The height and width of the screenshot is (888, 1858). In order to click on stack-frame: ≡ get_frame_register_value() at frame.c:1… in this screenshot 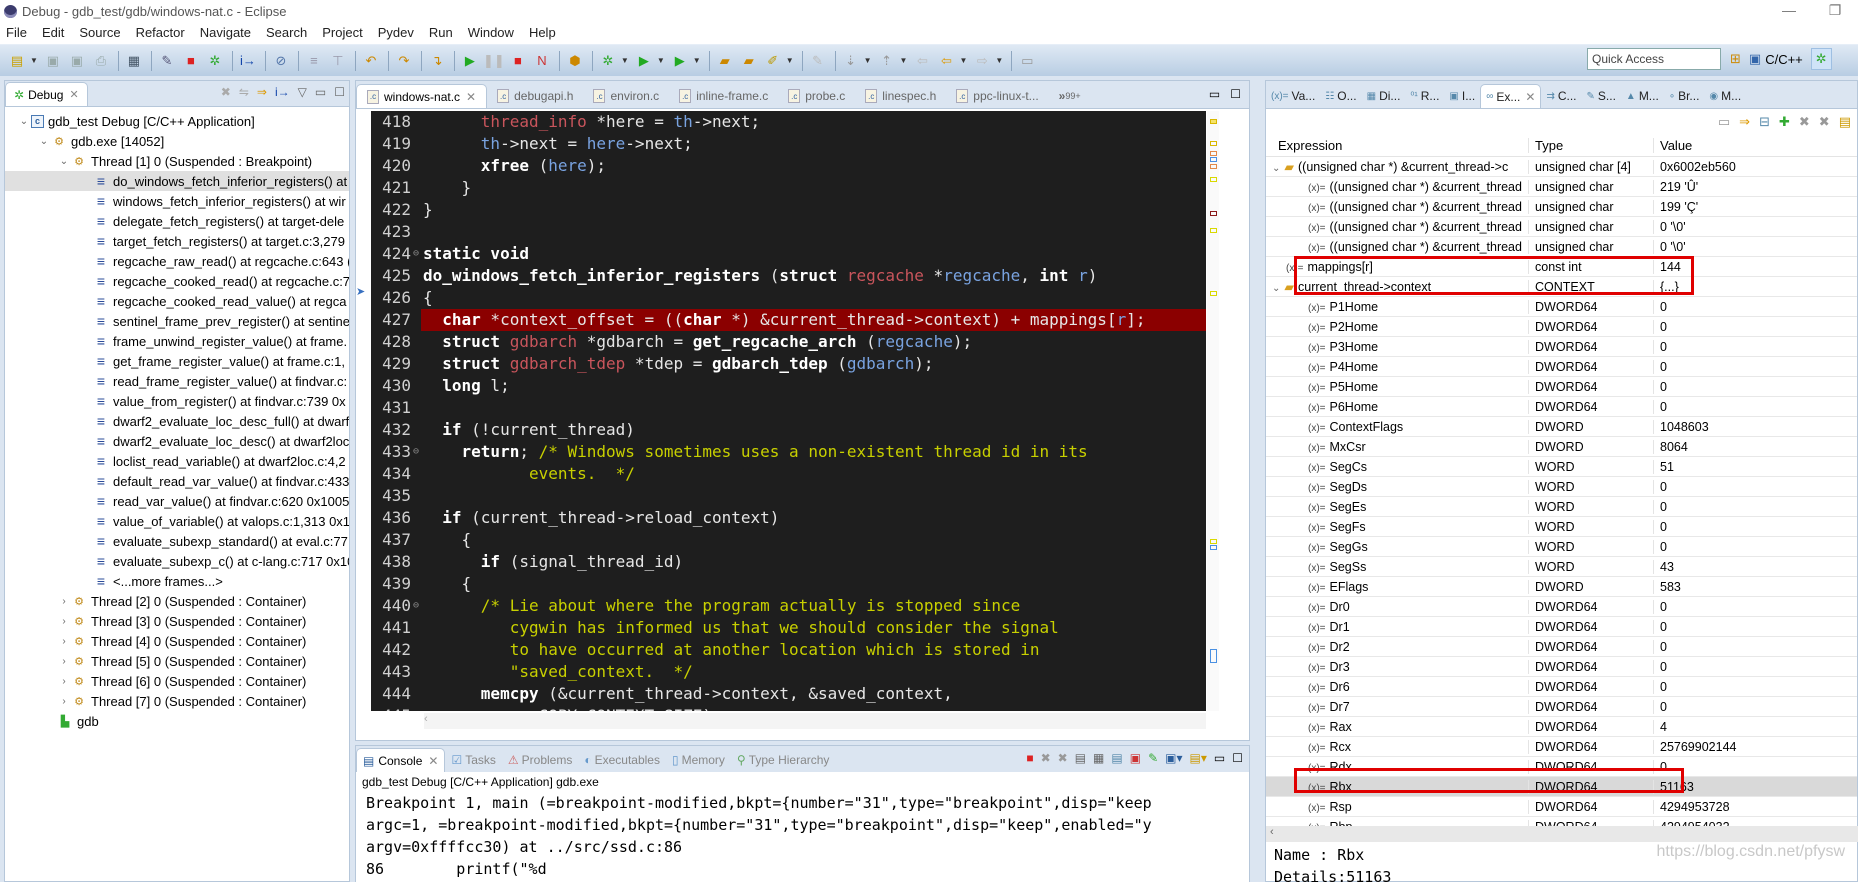, I will do `click(177, 361)`.